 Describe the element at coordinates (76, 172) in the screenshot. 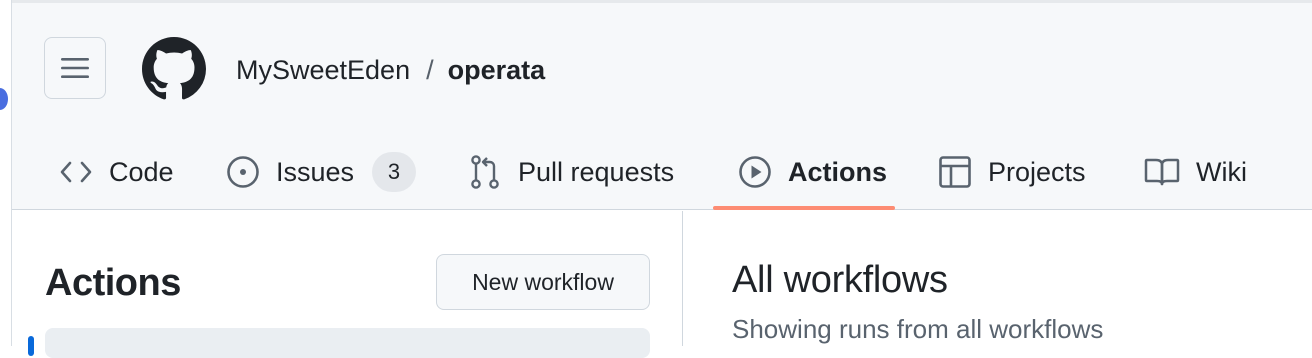

I see `code-icon` at that location.